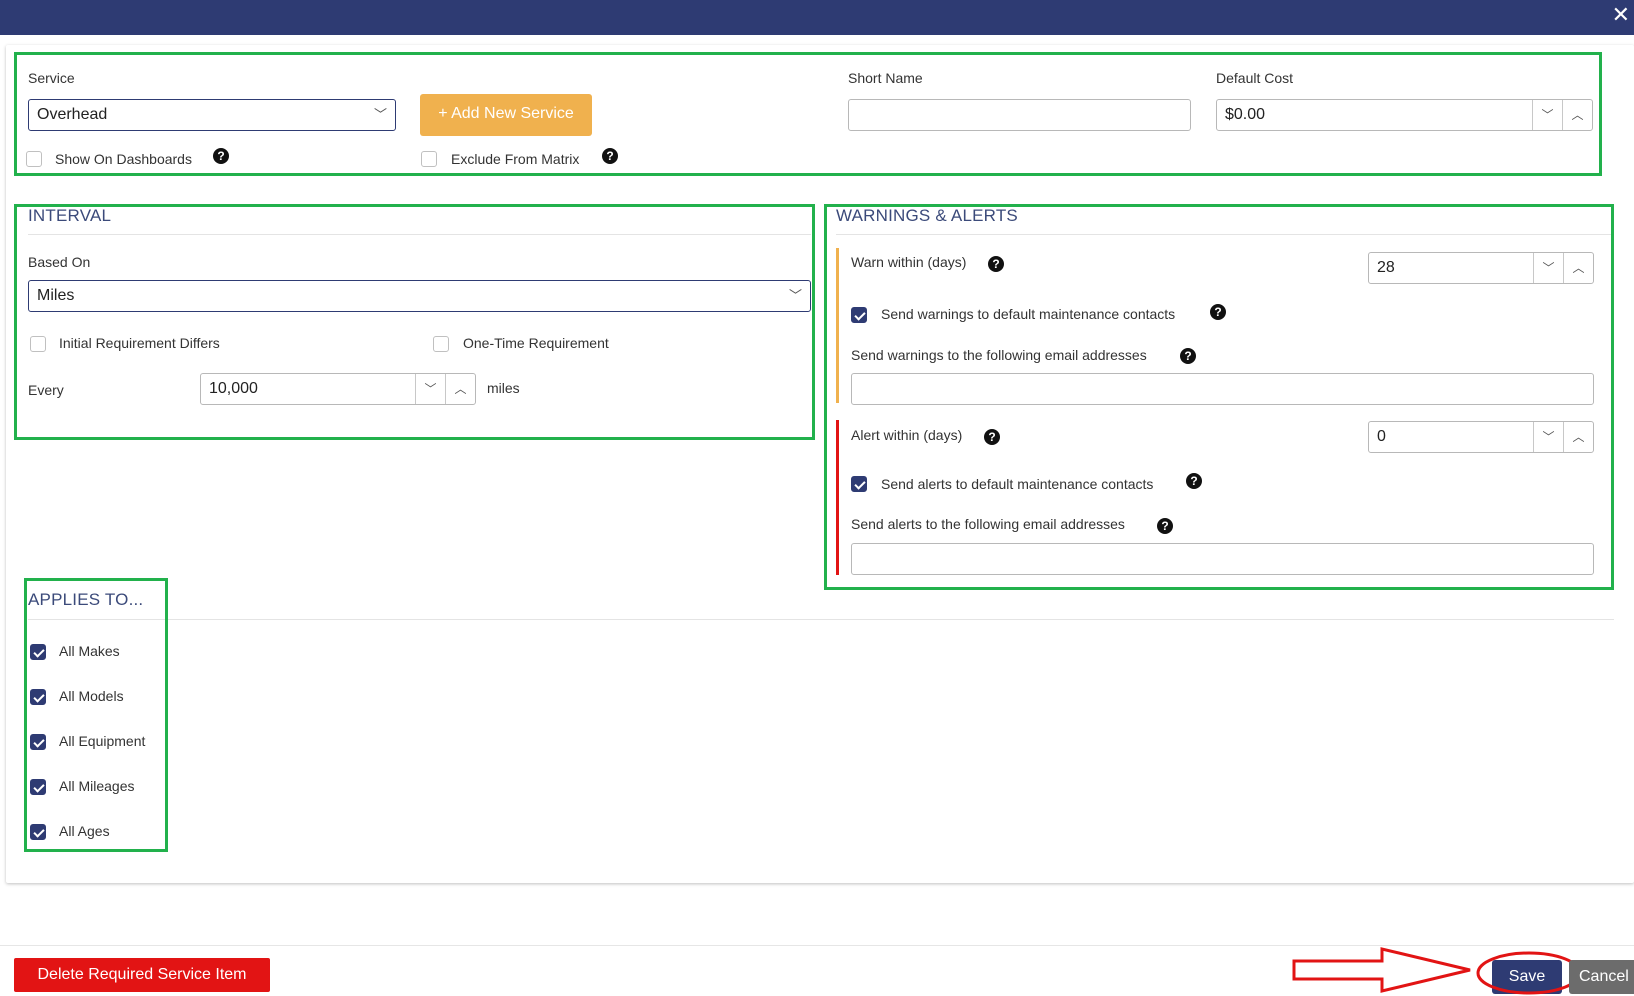 The width and height of the screenshot is (1634, 996). I want to click on annotation-circle, so click(1529, 973).